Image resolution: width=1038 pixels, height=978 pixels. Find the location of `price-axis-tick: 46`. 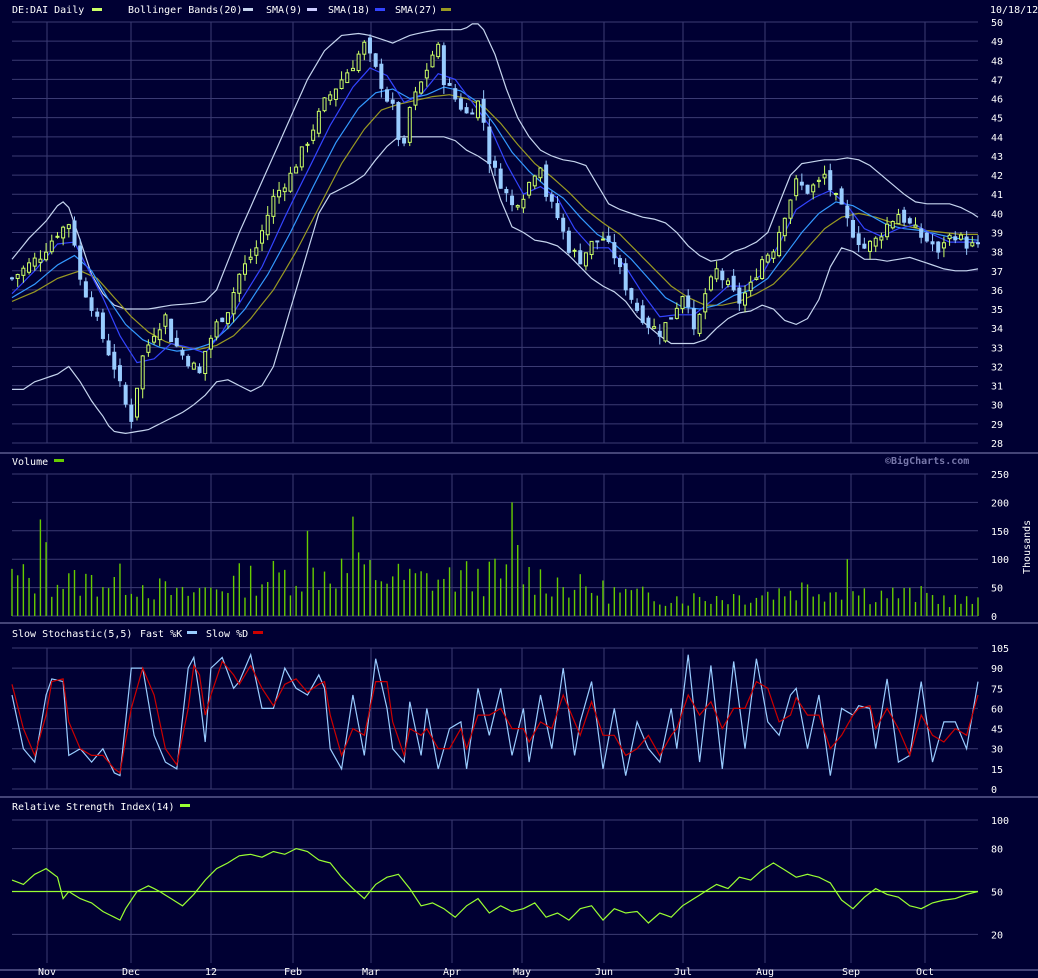

price-axis-tick: 46 is located at coordinates (997, 100).